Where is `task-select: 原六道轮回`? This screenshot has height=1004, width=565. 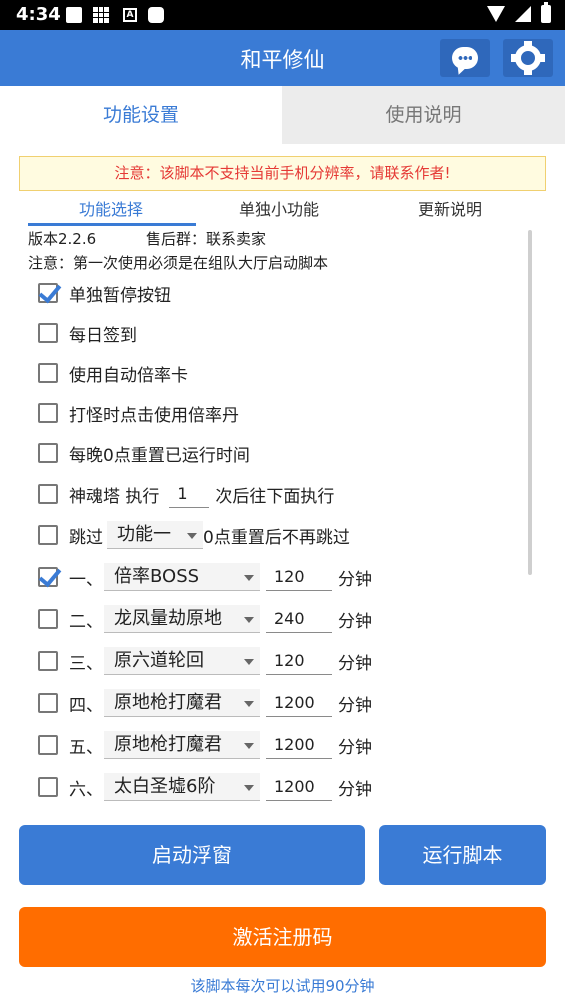
task-select: 原六道轮回 is located at coordinates (182, 661).